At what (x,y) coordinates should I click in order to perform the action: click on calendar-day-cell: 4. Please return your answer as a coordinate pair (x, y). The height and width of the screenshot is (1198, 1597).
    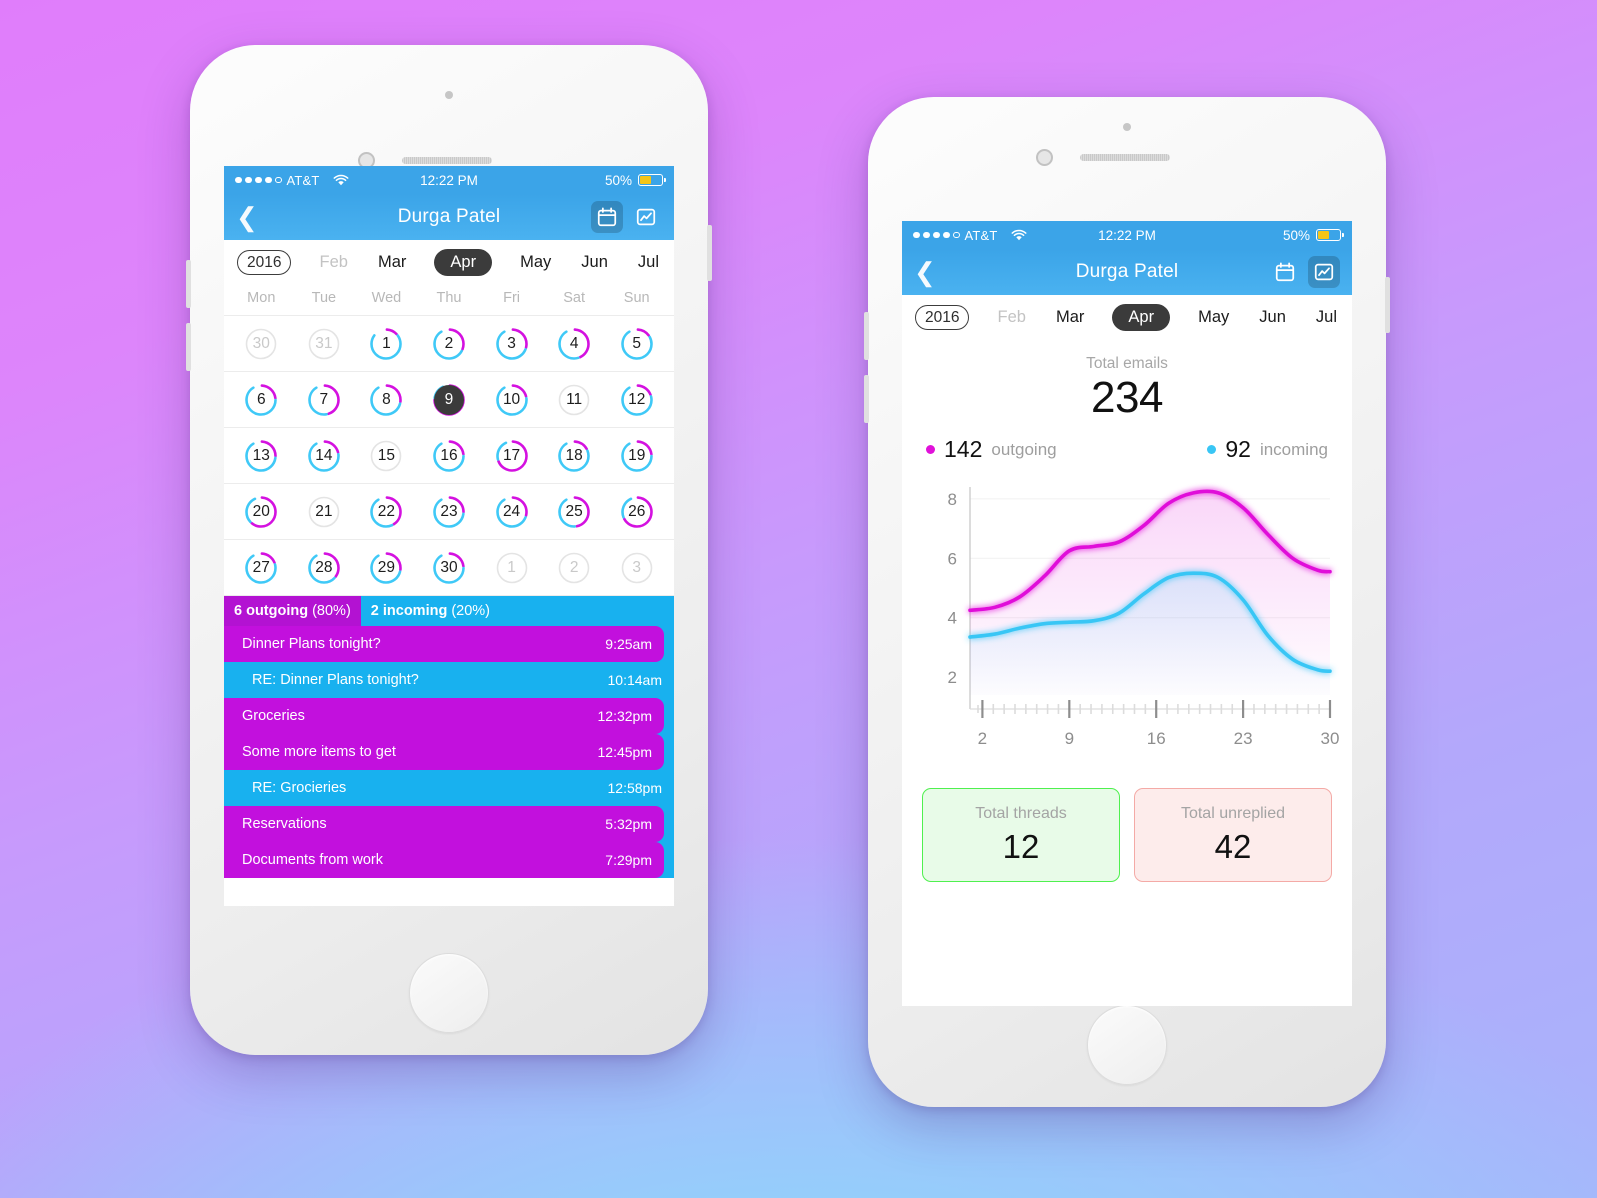
    Looking at the image, I should click on (574, 343).